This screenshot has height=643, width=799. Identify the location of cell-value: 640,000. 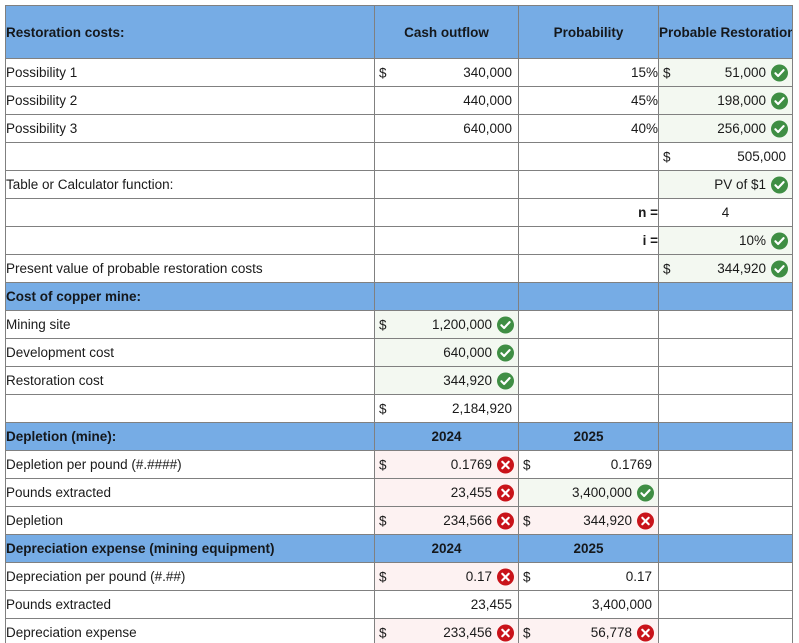
(487, 128).